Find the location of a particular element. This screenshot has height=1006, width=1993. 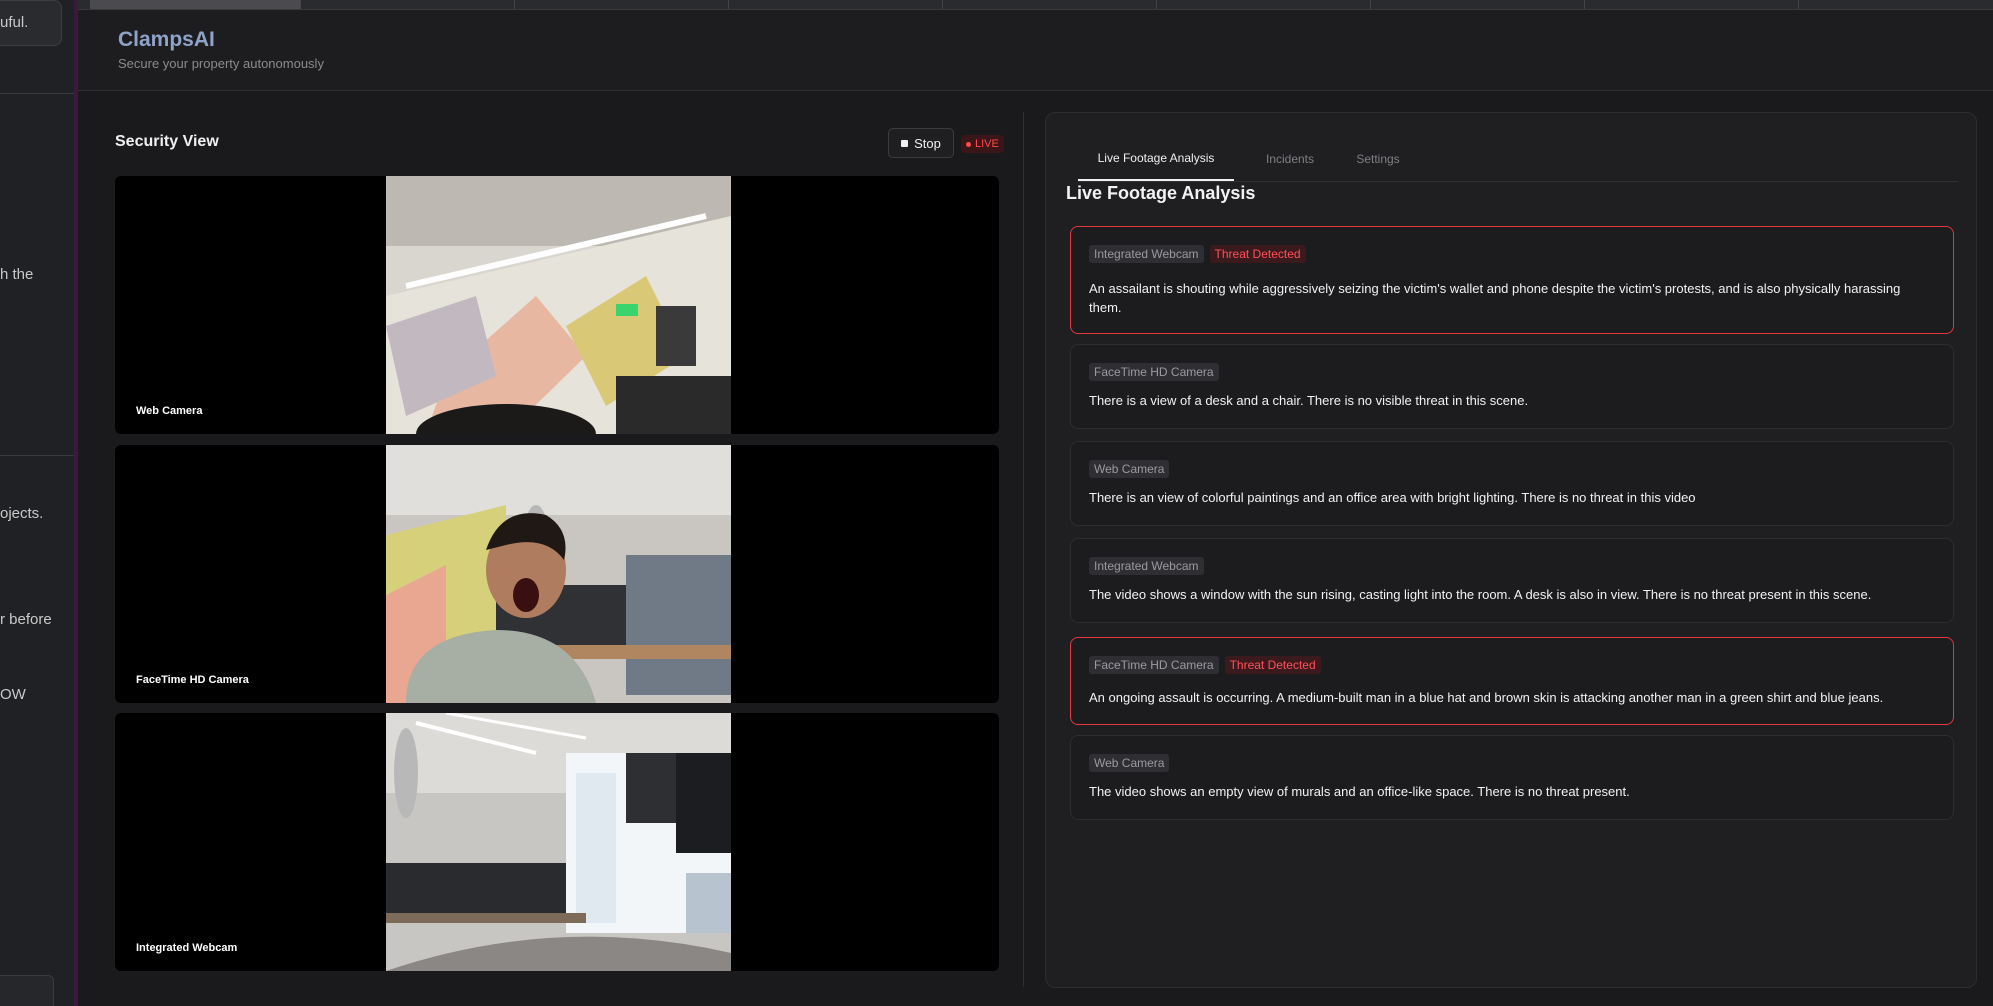

analysis-title: Live Footage Analysis is located at coordinates (1161, 193).